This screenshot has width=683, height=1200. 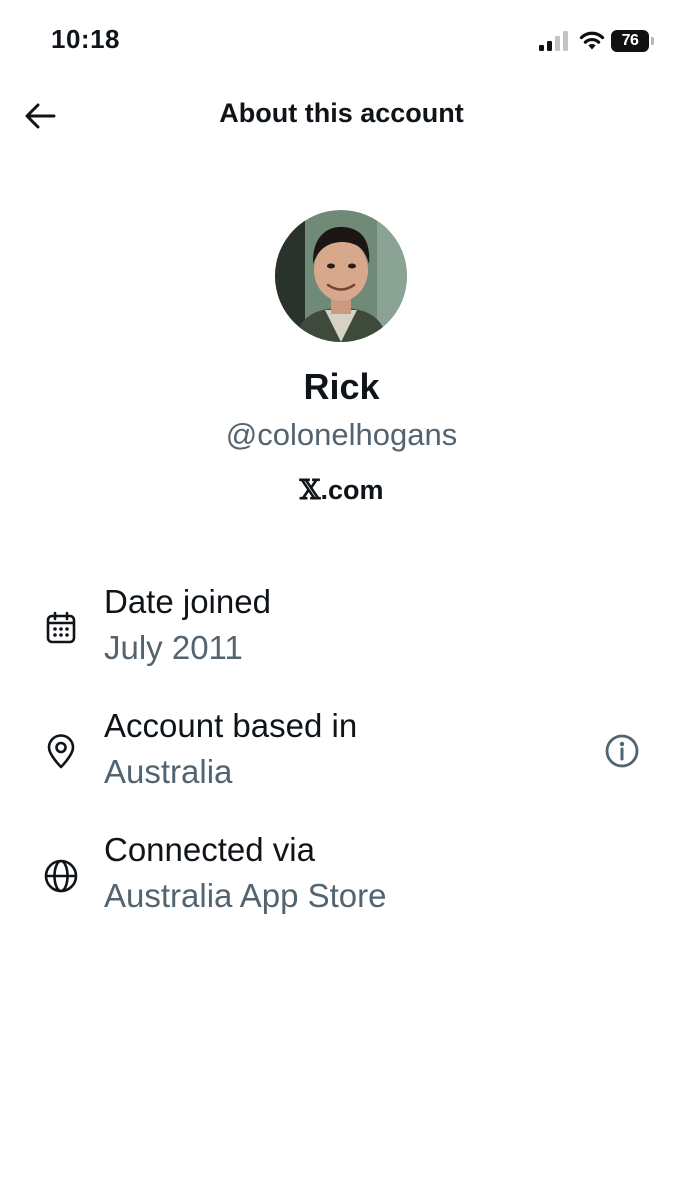 I want to click on info-label: Account based in, so click(x=231, y=725).